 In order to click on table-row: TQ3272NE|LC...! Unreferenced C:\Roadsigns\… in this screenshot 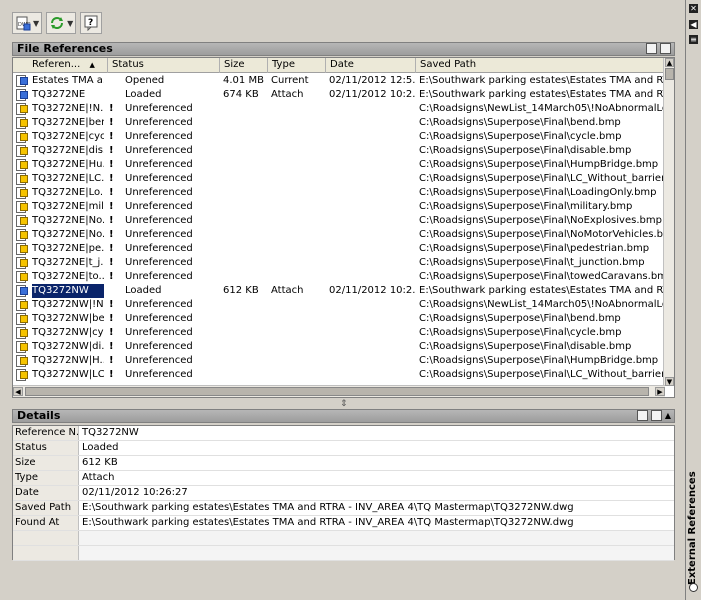, I will do `click(340, 179)`.